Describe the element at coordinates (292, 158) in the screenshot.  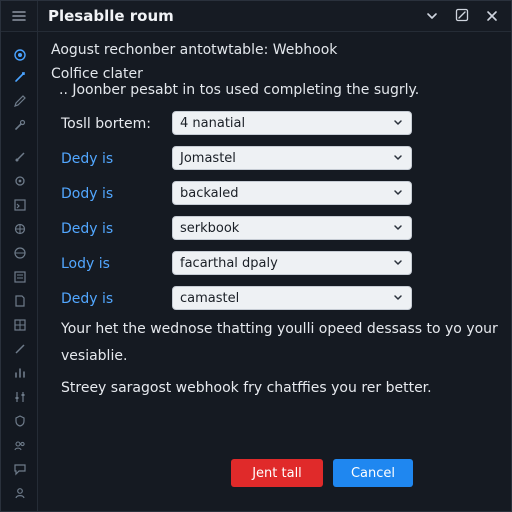
I see `field-select: Jomastel` at that location.